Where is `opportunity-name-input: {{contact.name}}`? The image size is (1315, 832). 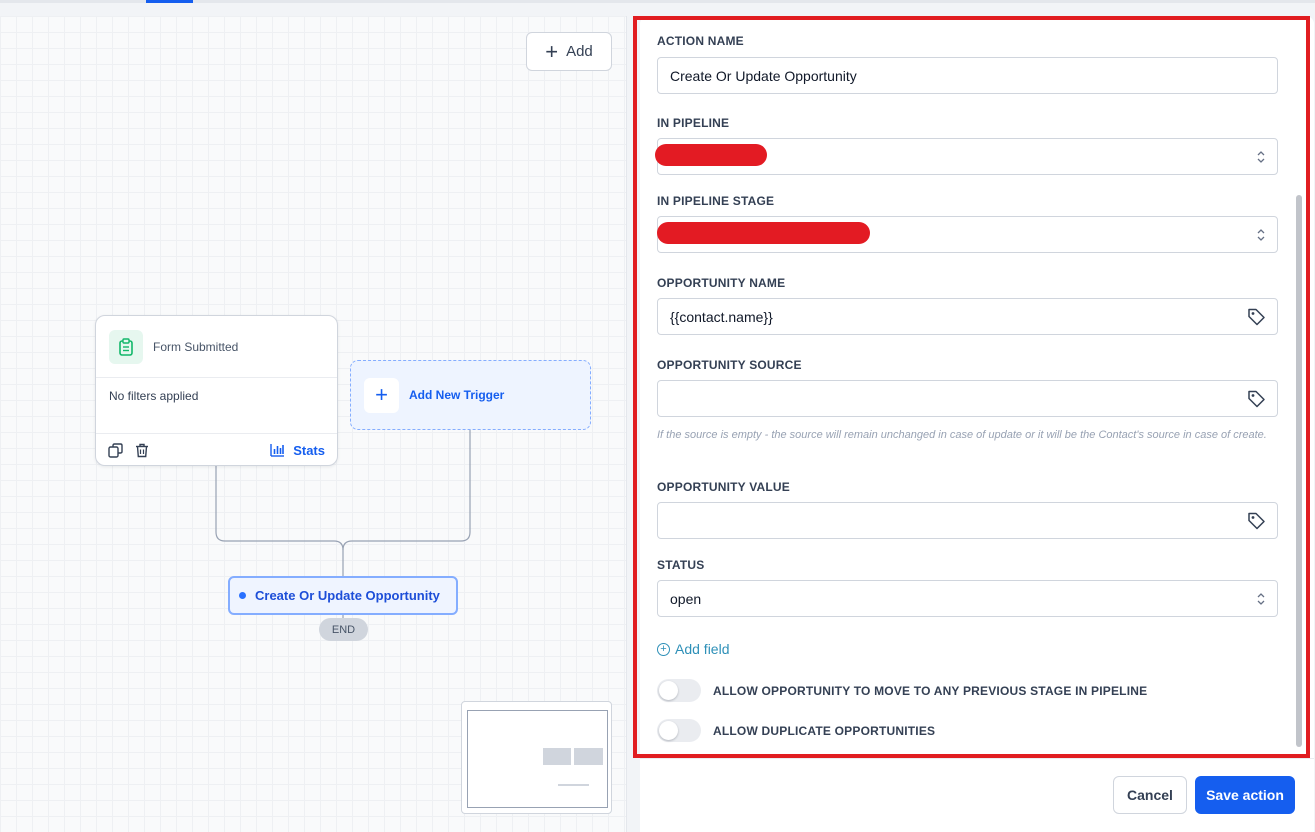 opportunity-name-input: {{contact.name}} is located at coordinates (967, 316).